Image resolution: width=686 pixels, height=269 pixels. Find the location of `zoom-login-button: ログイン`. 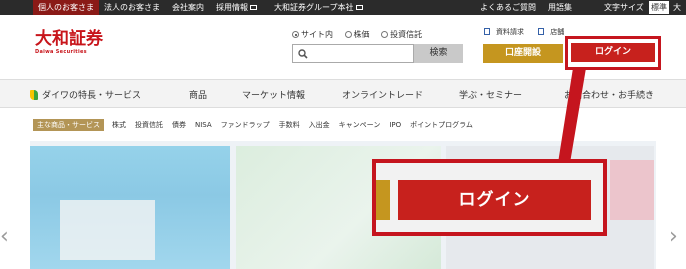

zoom-login-button: ログイン is located at coordinates (494, 200).